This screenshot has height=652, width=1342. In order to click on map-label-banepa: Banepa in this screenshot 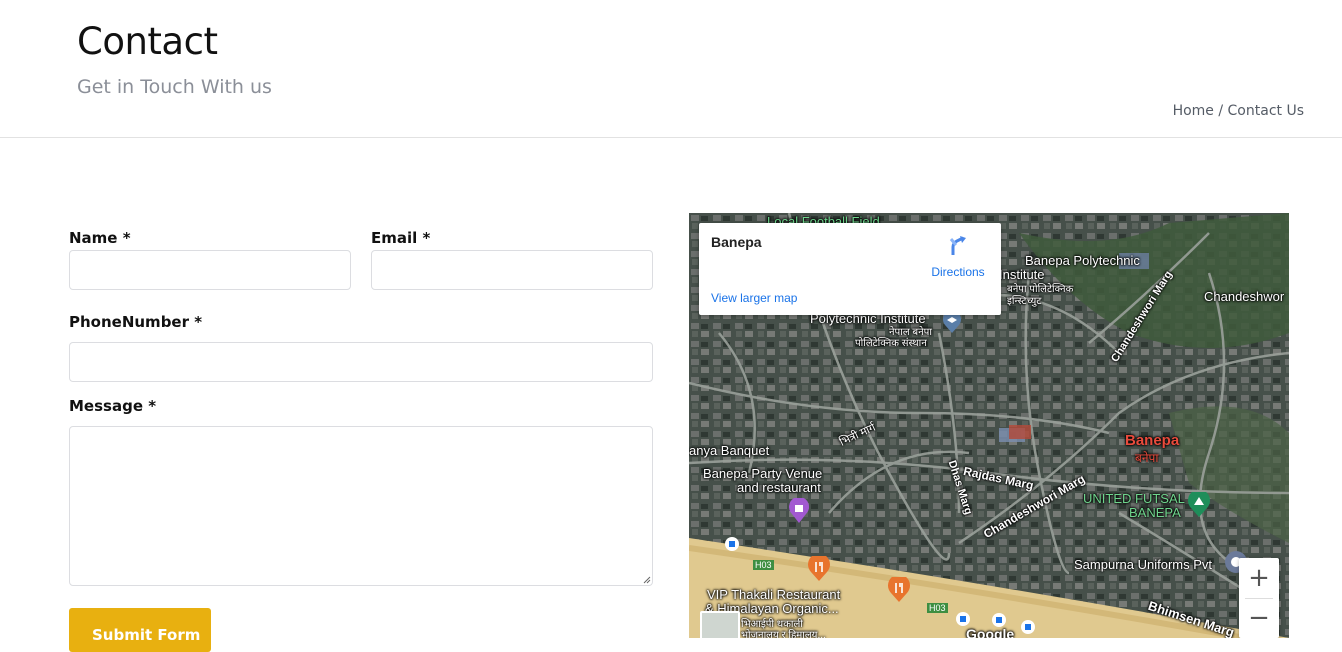, I will do `click(1152, 440)`.